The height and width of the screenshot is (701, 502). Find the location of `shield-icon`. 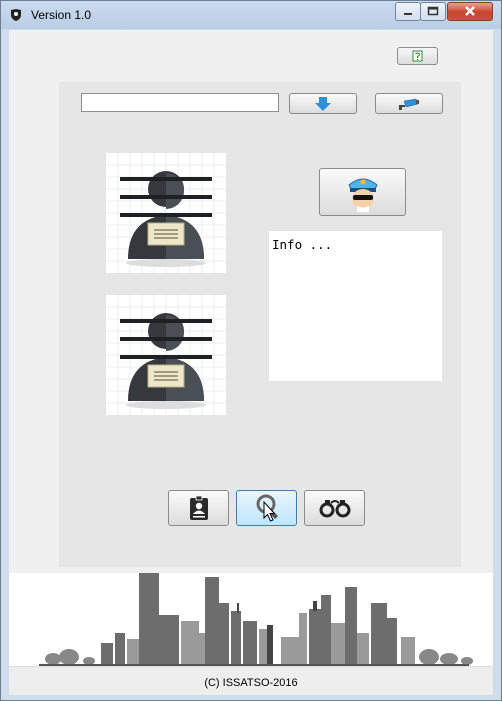

shield-icon is located at coordinates (16, 15).